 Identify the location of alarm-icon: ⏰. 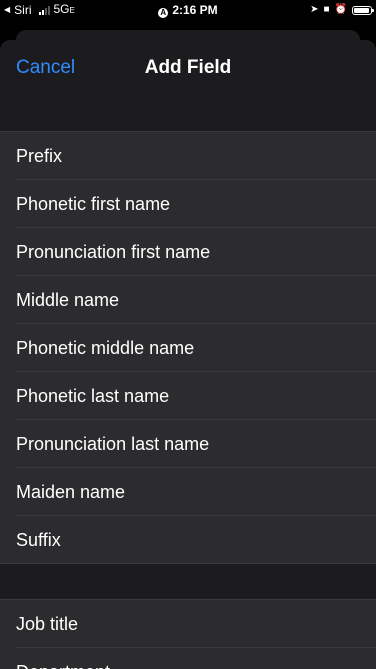
(340, 9).